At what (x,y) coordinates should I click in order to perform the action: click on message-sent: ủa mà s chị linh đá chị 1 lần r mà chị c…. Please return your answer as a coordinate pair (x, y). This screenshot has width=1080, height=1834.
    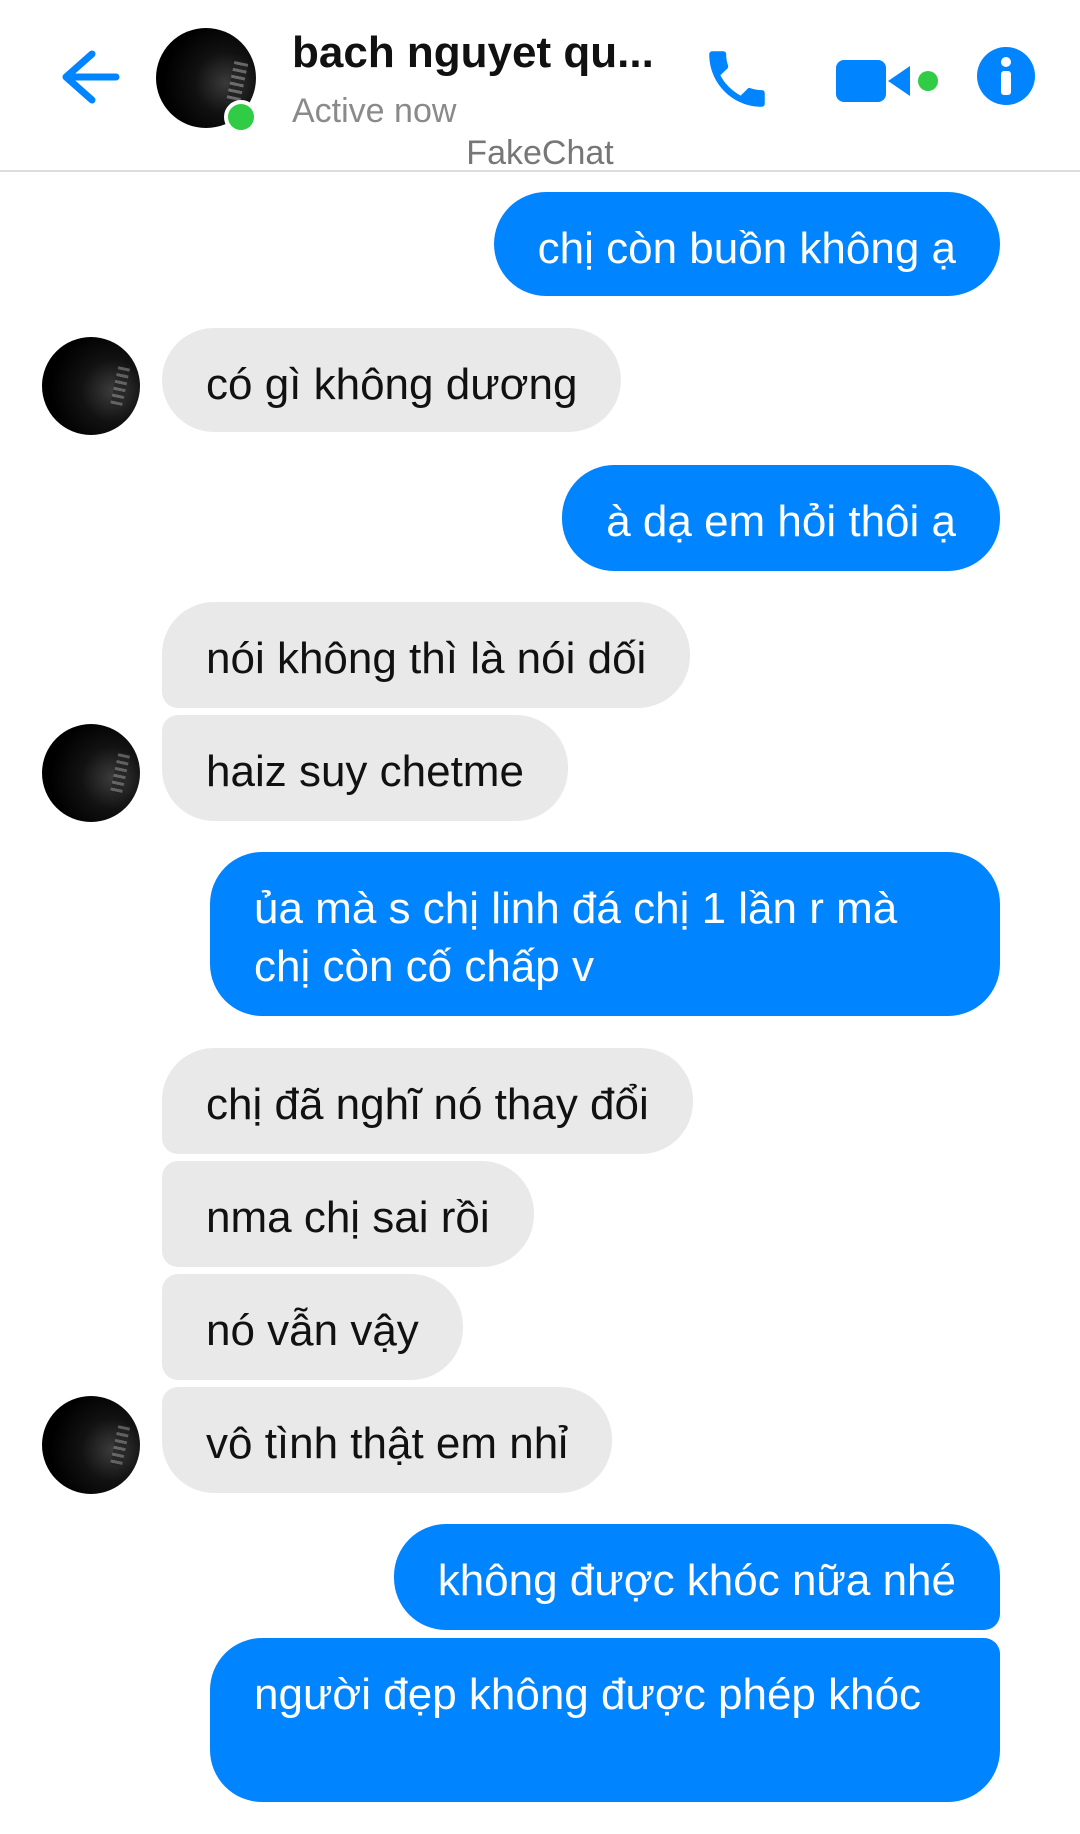
    Looking at the image, I should click on (605, 934).